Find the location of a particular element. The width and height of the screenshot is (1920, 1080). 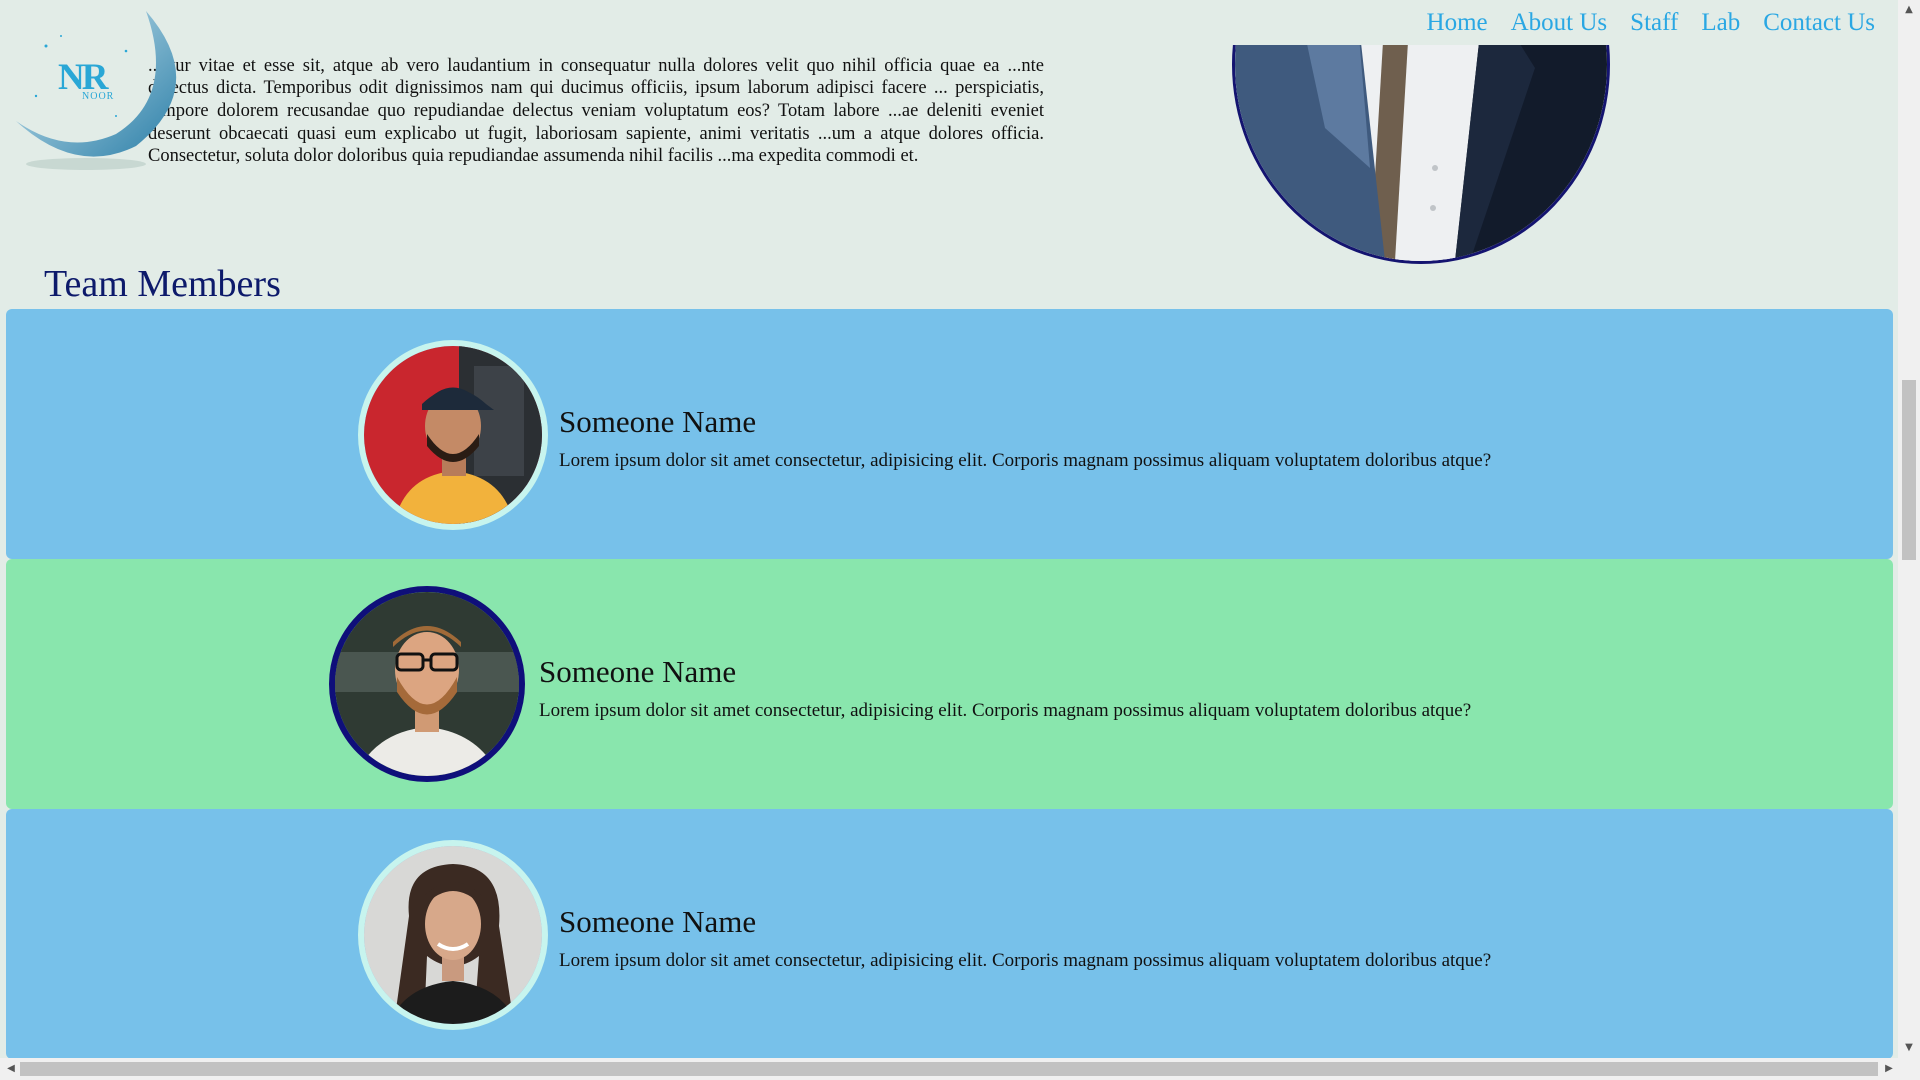

nav-lab-link: Lab is located at coordinates (1720, 23).